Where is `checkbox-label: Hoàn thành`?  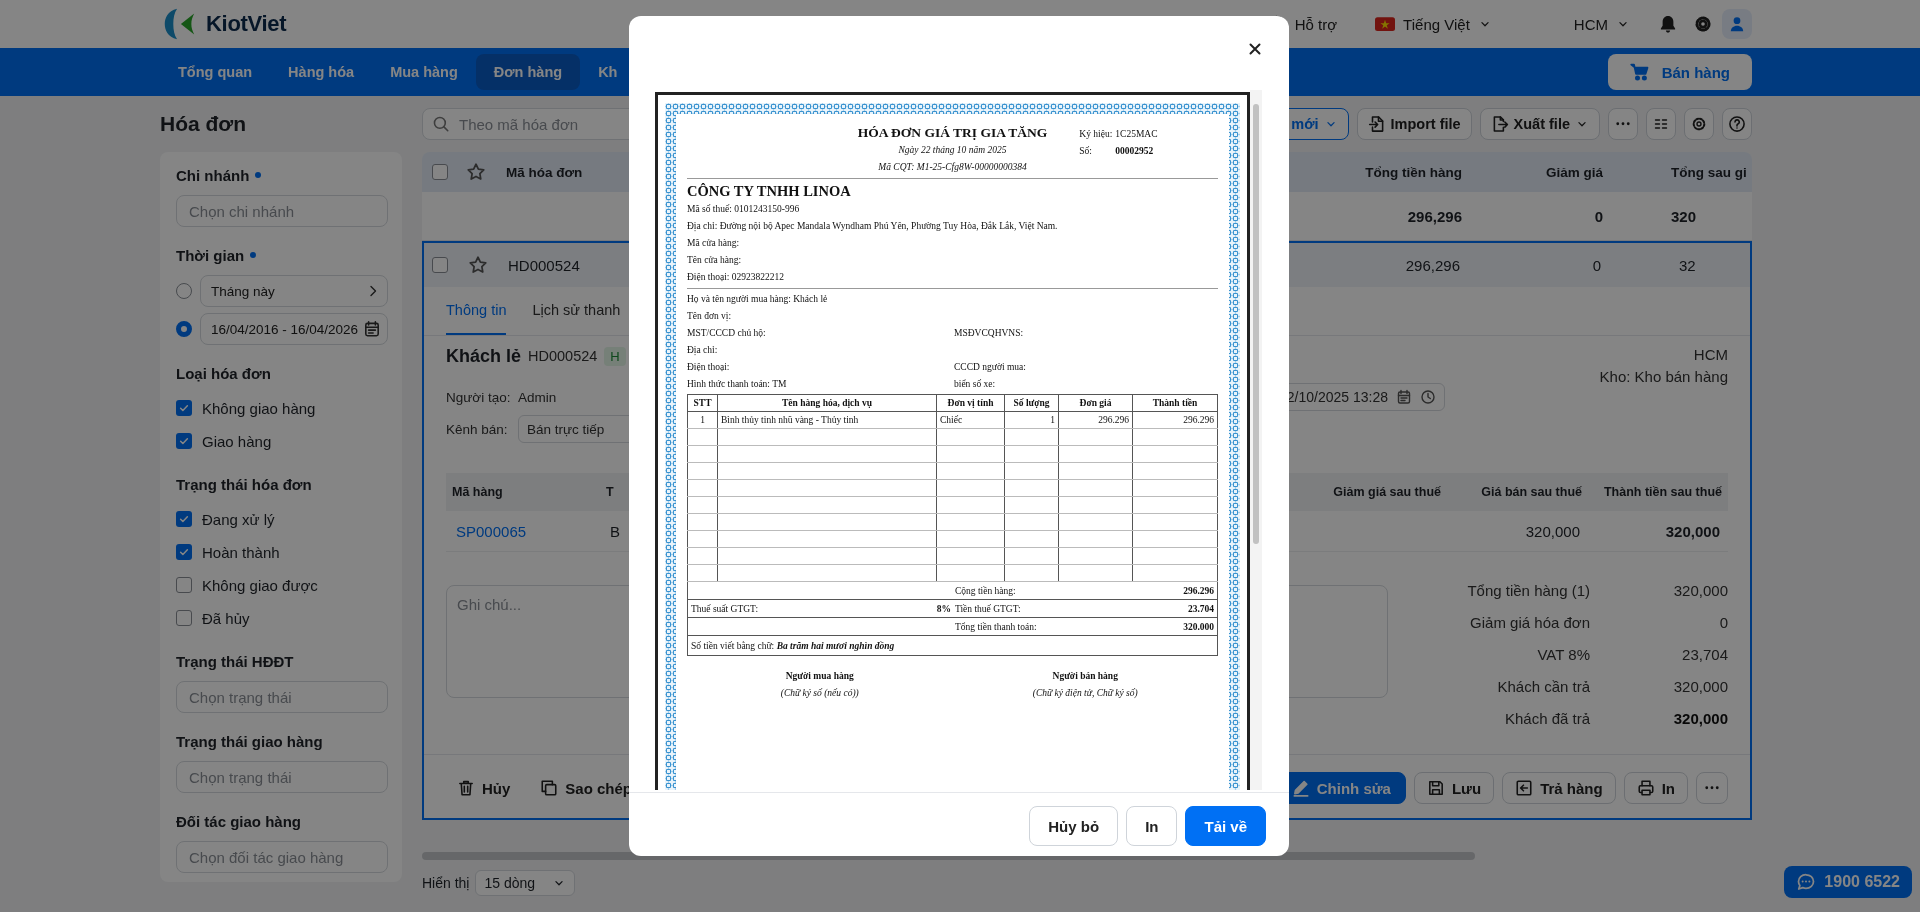 checkbox-label: Hoàn thành is located at coordinates (241, 552).